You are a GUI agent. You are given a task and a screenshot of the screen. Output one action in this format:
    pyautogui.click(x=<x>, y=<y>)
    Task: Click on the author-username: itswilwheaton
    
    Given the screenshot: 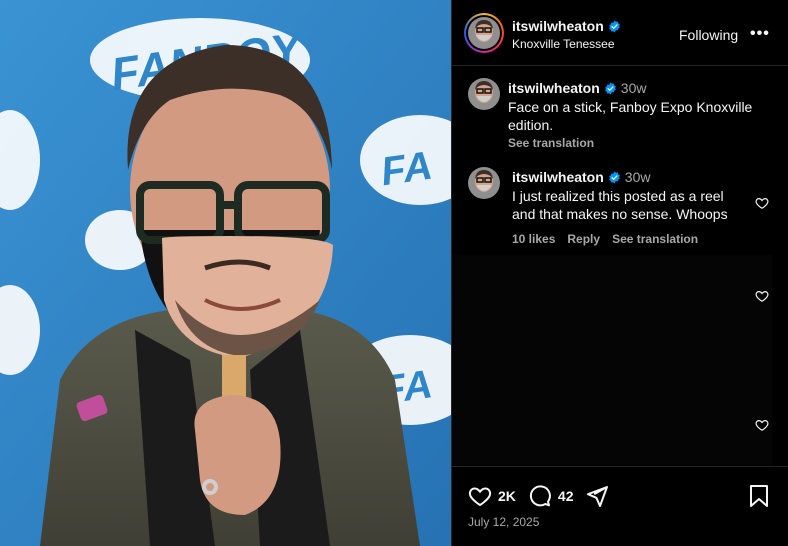 What is the action you would take?
    pyautogui.click(x=566, y=26)
    